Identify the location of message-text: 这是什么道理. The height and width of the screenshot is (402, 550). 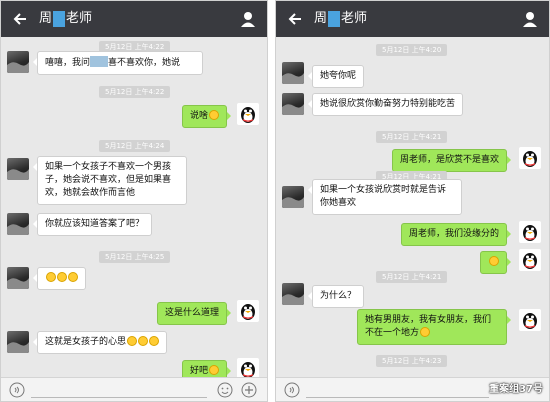
(191, 313).